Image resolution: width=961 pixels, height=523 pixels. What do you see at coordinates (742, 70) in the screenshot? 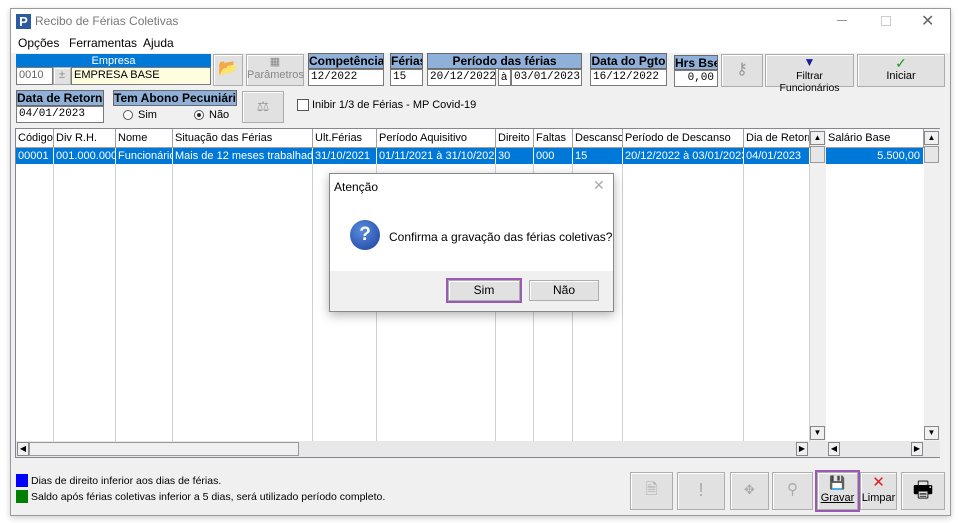
I see `key-button: ⚷` at bounding box center [742, 70].